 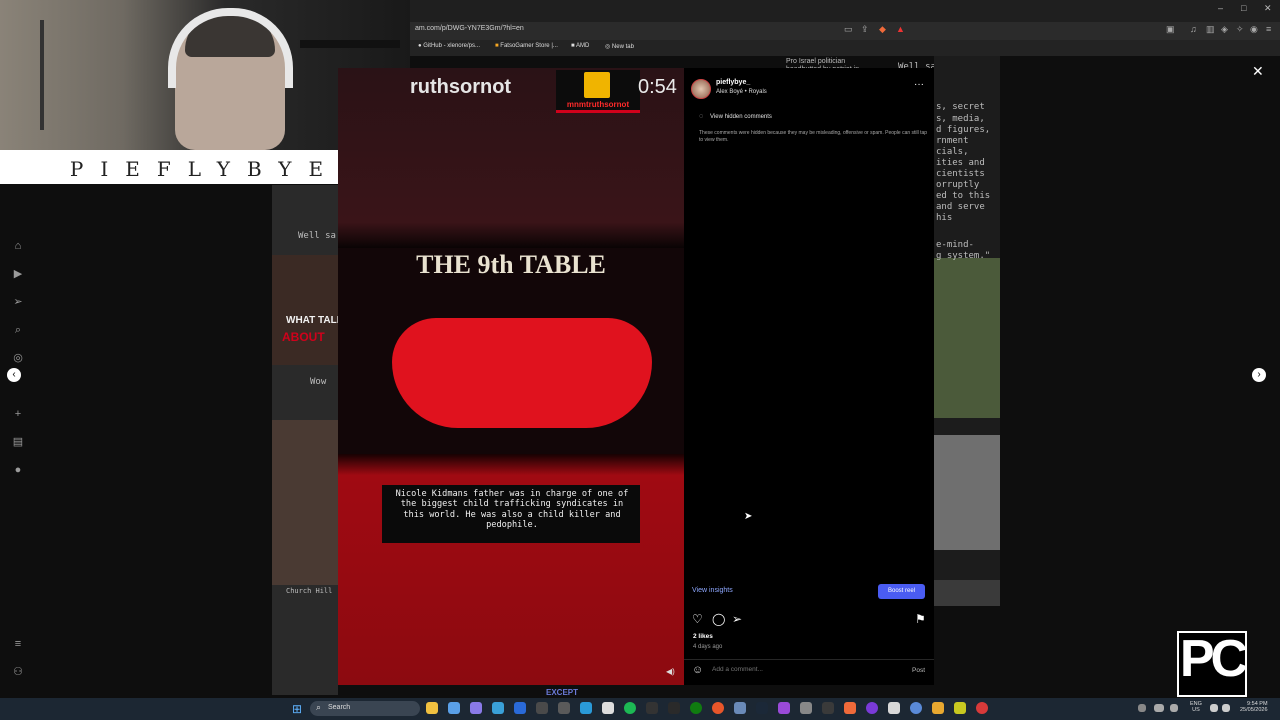 What do you see at coordinates (918, 670) in the screenshot?
I see `post-comment-button: Post` at bounding box center [918, 670].